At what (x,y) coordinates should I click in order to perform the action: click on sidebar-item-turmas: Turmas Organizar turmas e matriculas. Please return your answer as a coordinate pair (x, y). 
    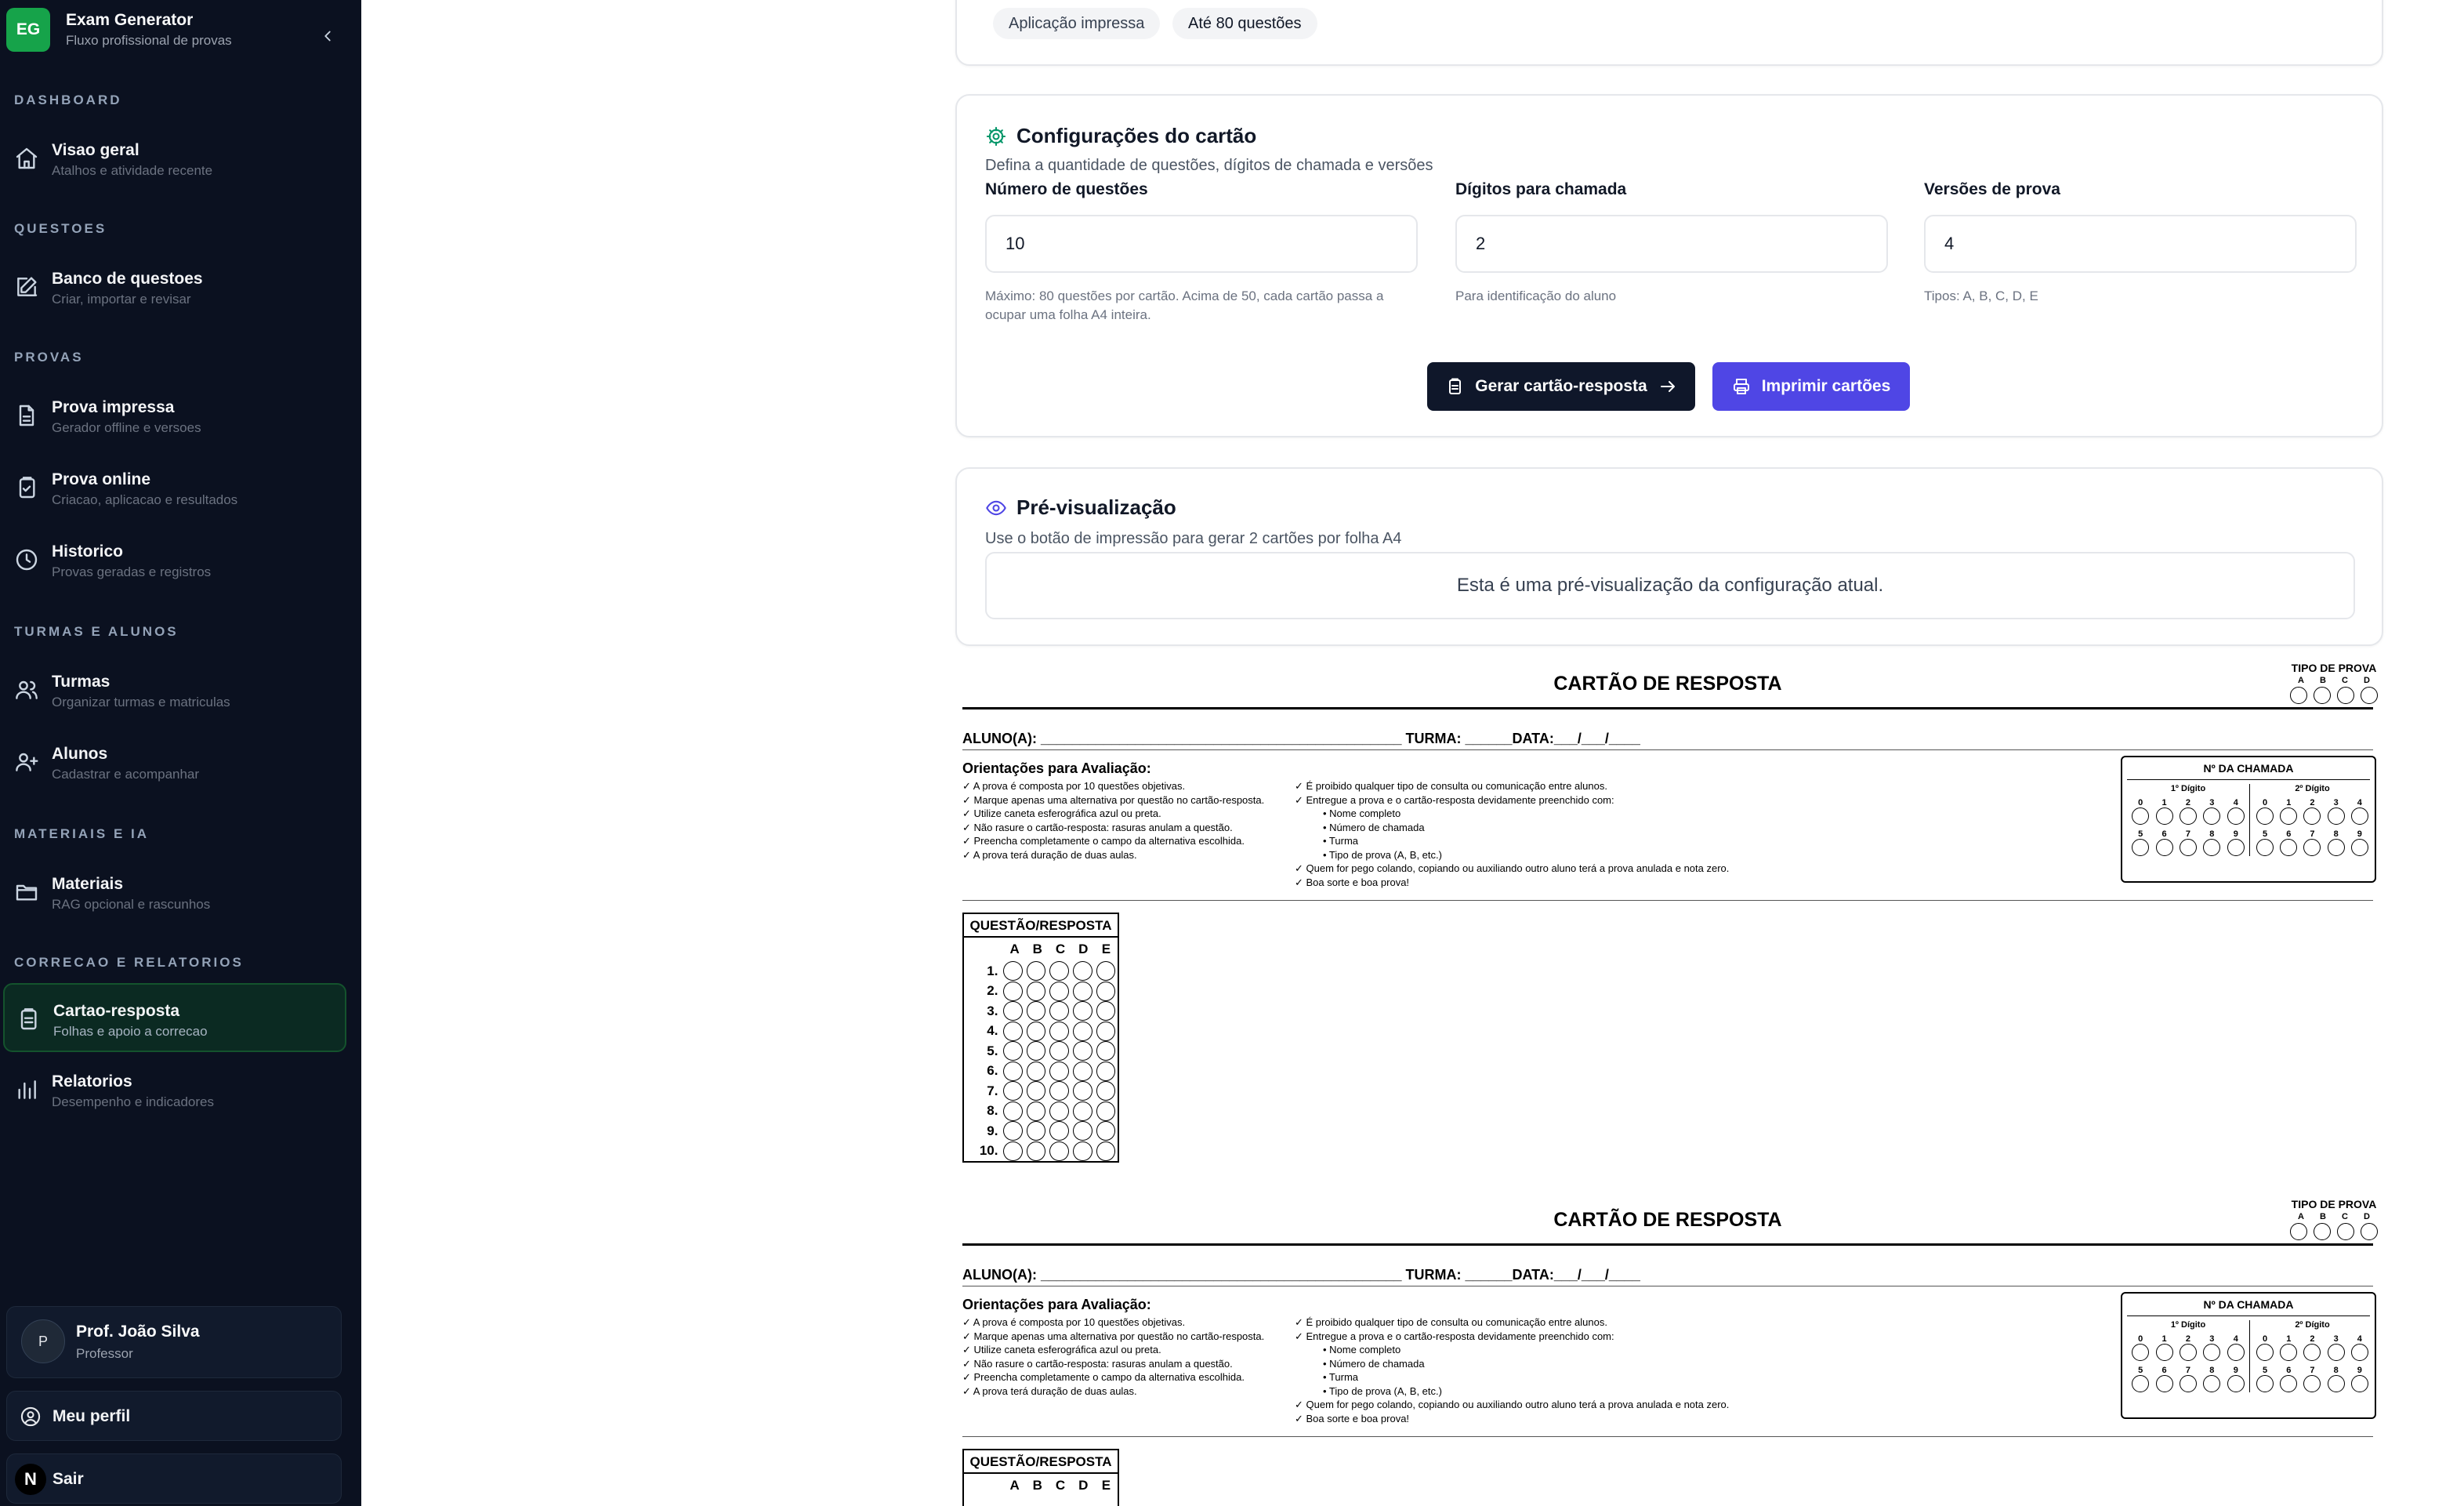
    Looking at the image, I should click on (174, 689).